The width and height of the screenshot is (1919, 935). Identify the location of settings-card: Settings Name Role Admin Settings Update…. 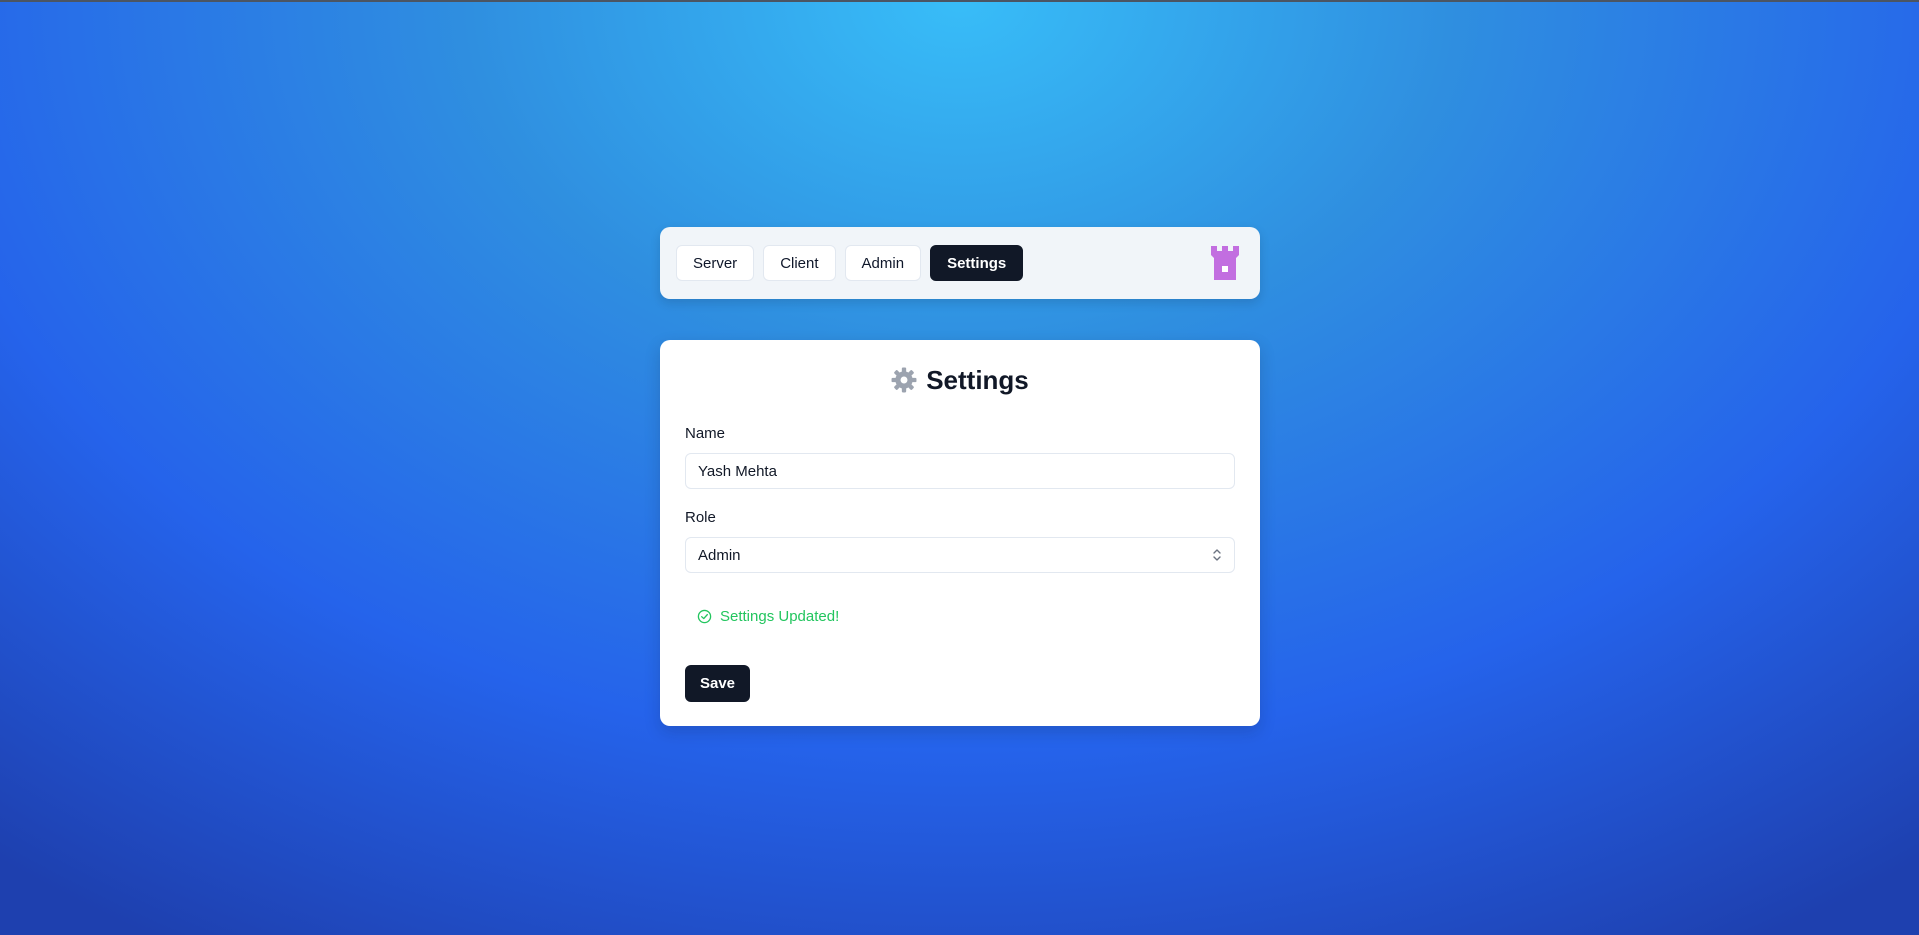
(960, 533).